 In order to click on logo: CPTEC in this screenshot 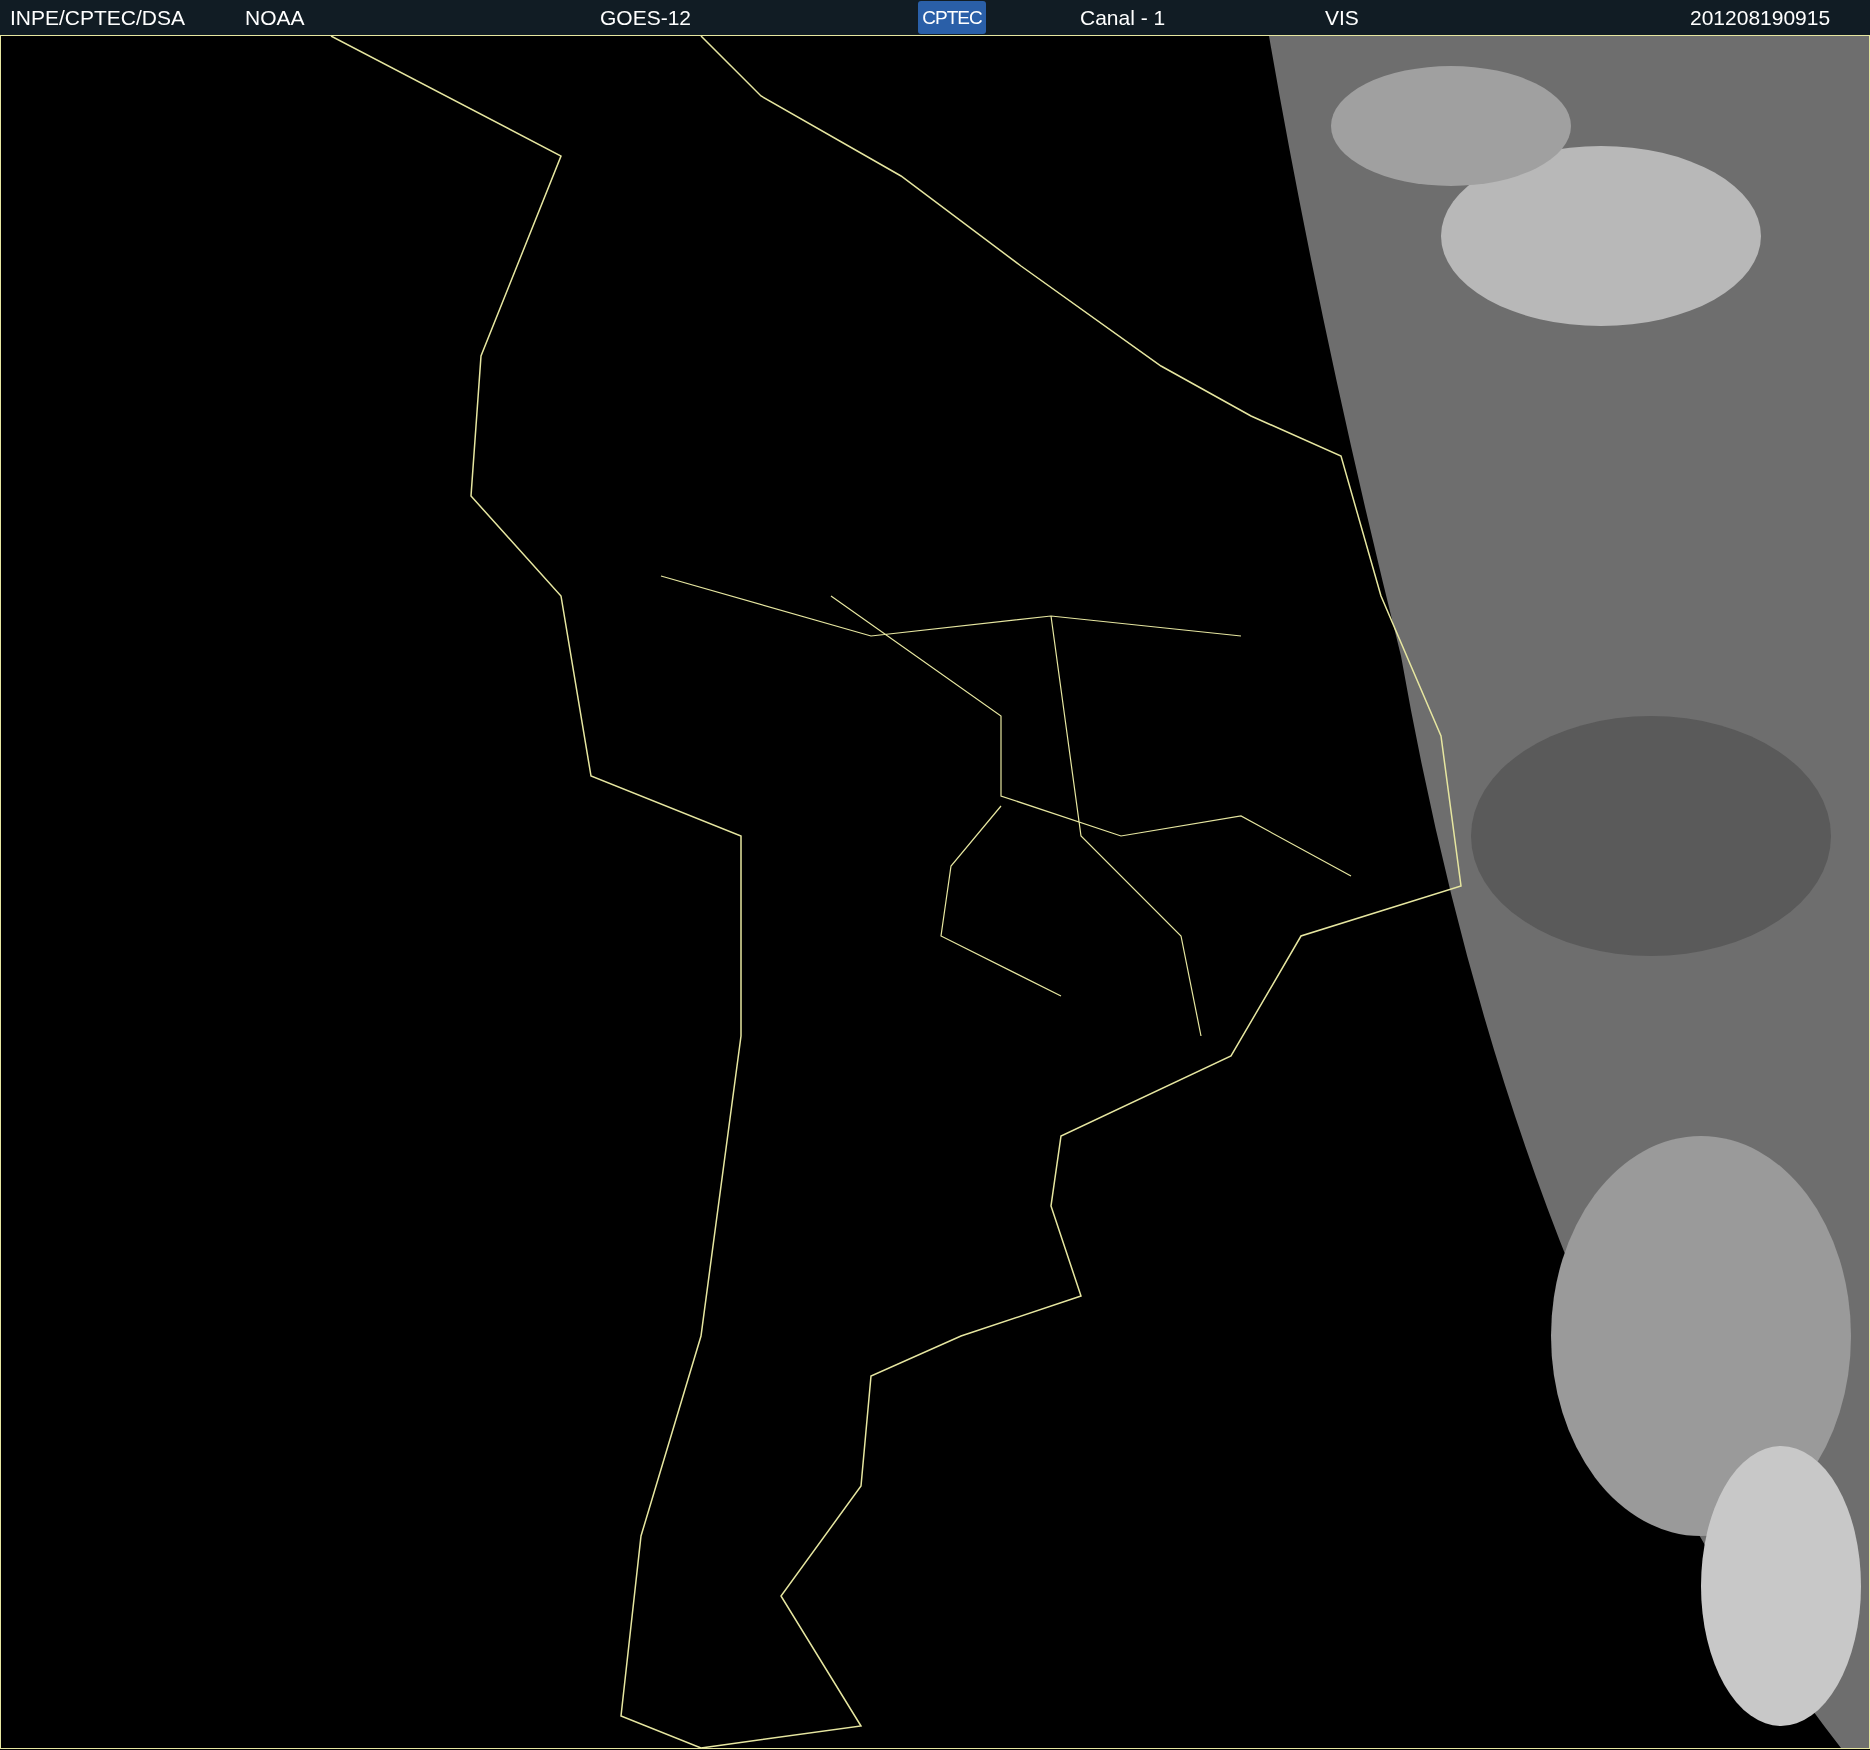, I will do `click(952, 17)`.